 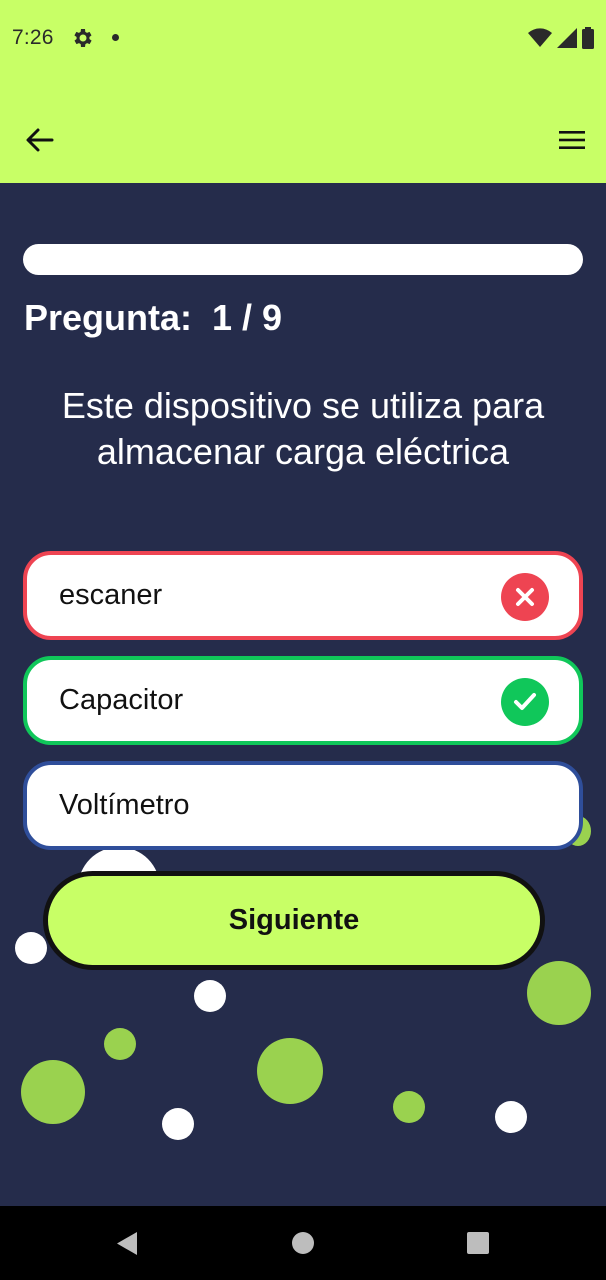 I want to click on status-time: 7:26, so click(x=33, y=37).